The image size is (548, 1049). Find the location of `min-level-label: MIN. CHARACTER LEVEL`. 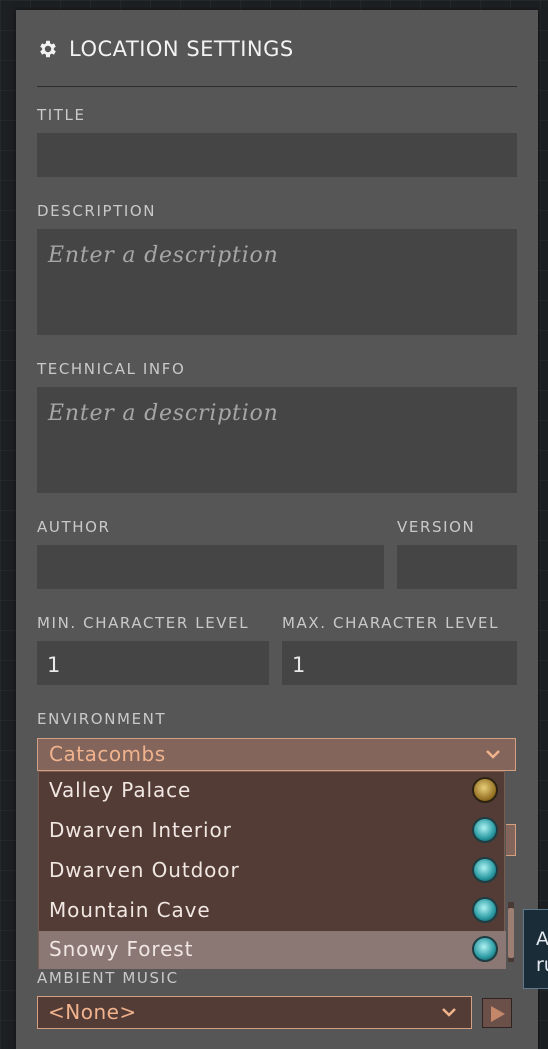

min-level-label: MIN. CHARACTER LEVEL is located at coordinates (143, 623).